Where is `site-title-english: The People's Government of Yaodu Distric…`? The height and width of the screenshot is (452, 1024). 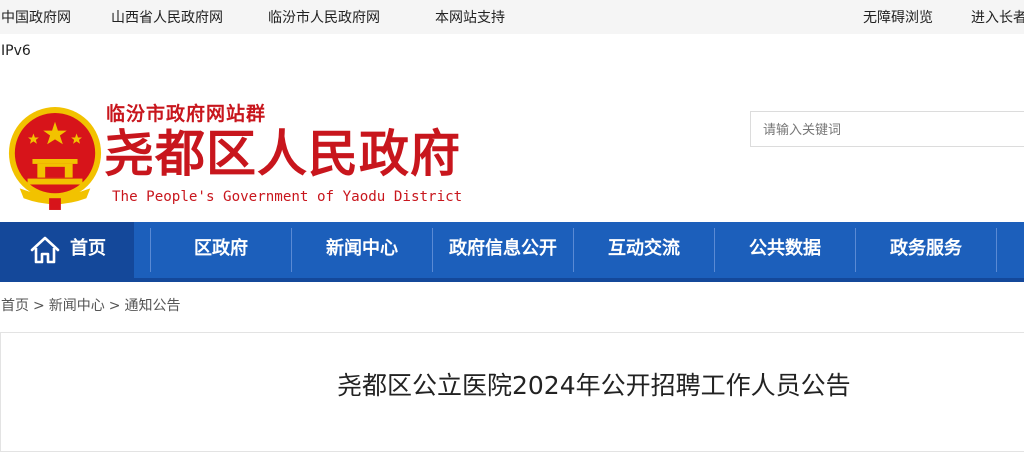
site-title-english: The People's Government of Yaodu Distric… is located at coordinates (287, 197).